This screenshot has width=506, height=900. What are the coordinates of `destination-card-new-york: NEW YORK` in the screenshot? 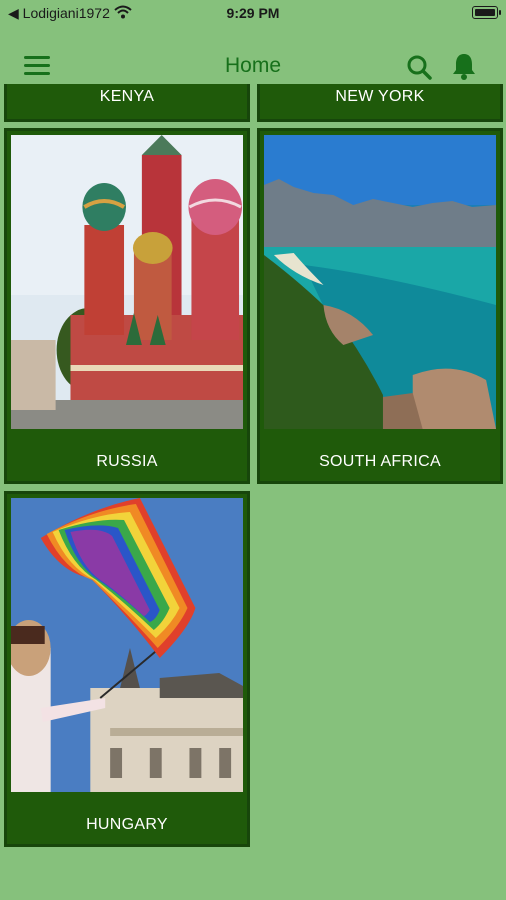 It's located at (380, 103).